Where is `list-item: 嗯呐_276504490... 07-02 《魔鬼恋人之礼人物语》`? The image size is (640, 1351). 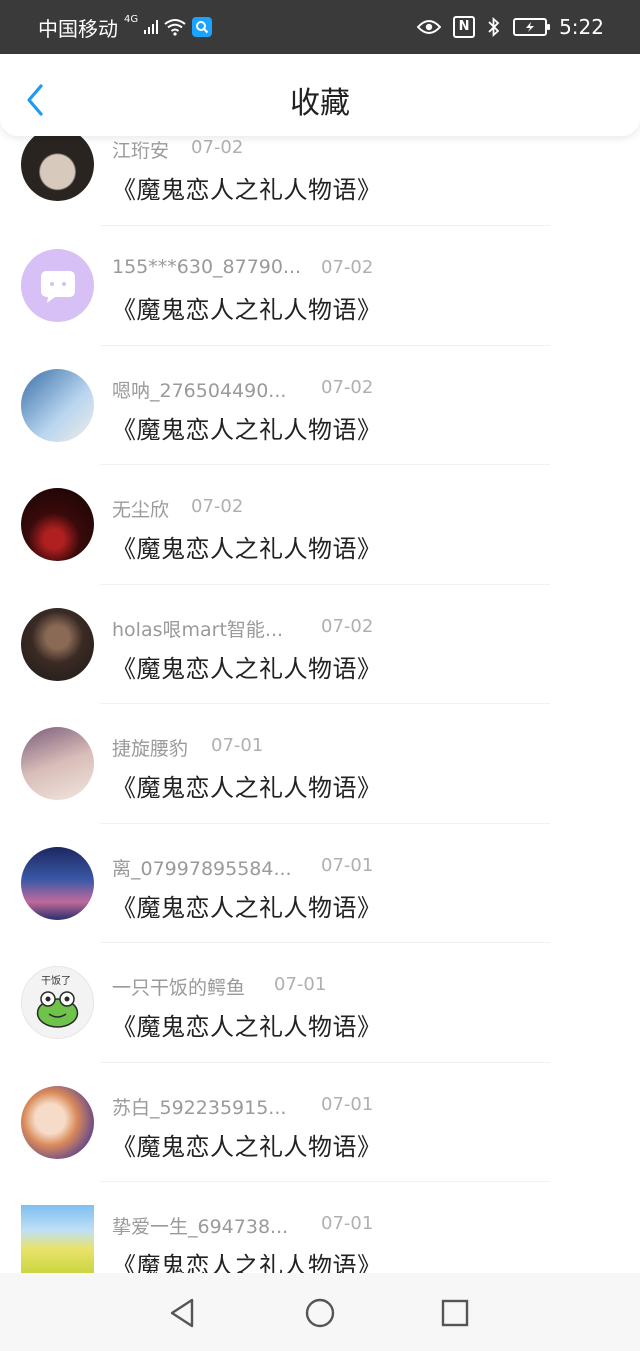
list-item: 嗯呐_276504490... 07-02 《魔鬼恋人之礼人物语》 is located at coordinates (320, 405).